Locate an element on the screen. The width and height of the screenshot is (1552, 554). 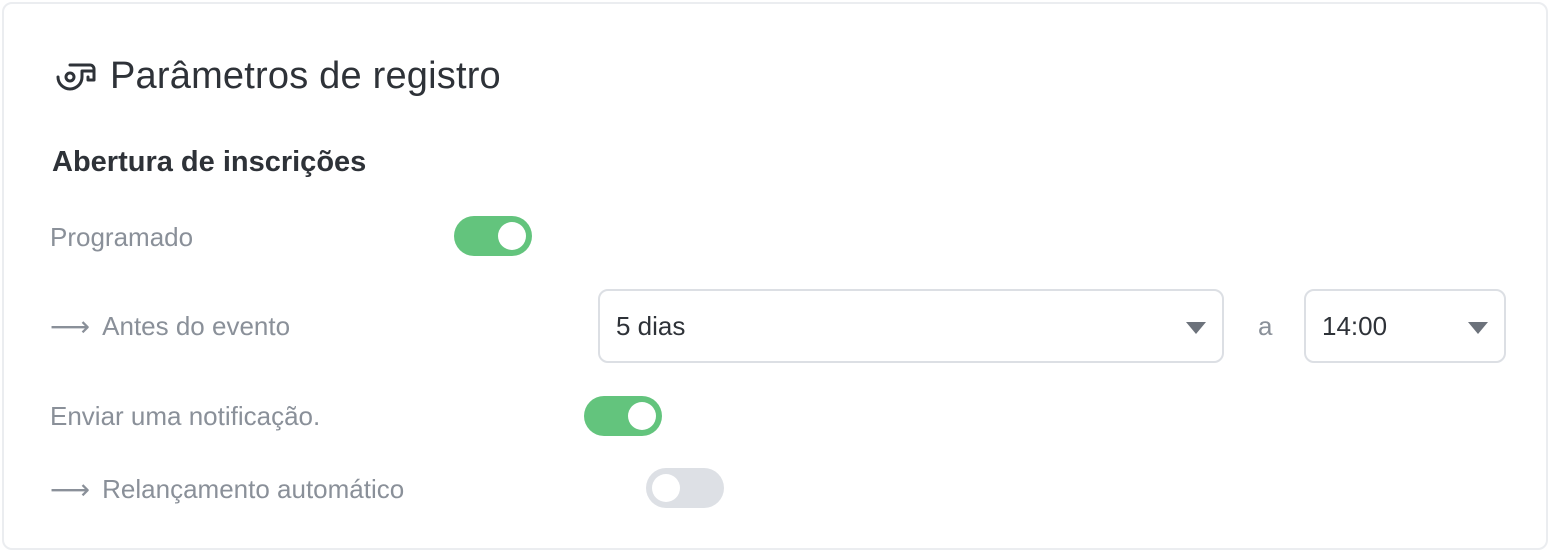
time-select: 14:00 is located at coordinates (1405, 326).